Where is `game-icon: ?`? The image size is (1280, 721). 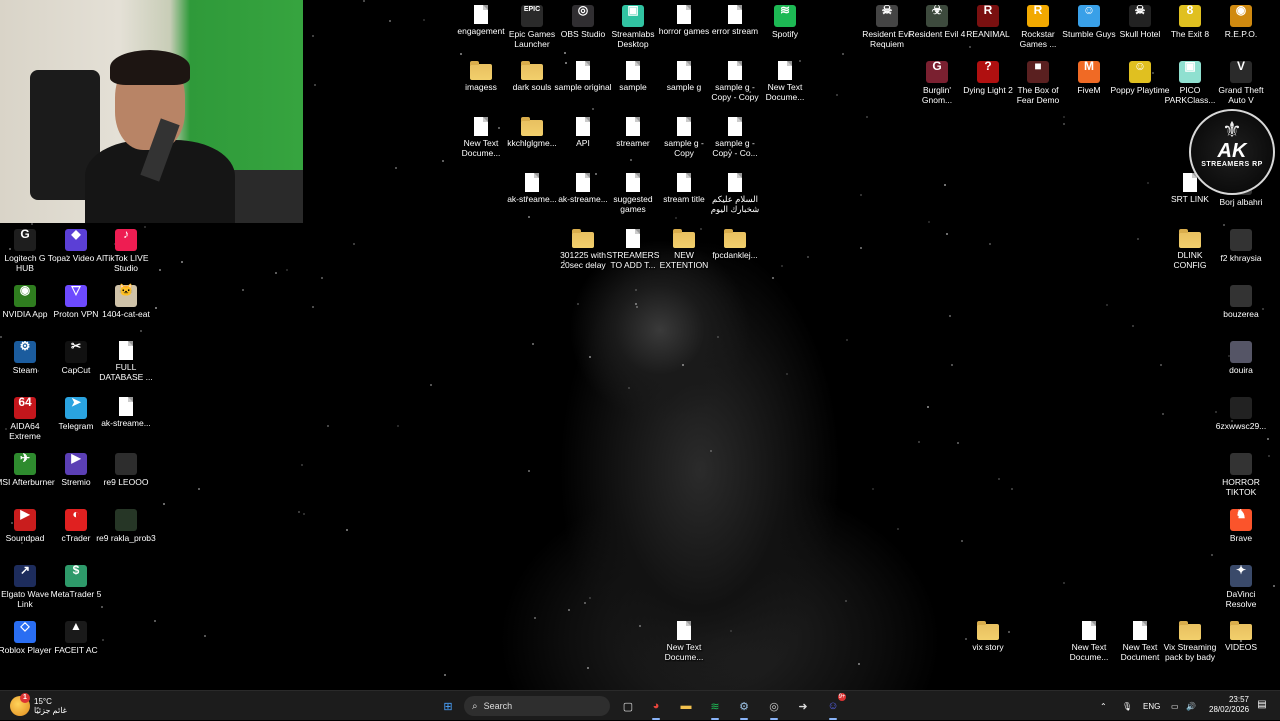 game-icon: ? is located at coordinates (988, 71).